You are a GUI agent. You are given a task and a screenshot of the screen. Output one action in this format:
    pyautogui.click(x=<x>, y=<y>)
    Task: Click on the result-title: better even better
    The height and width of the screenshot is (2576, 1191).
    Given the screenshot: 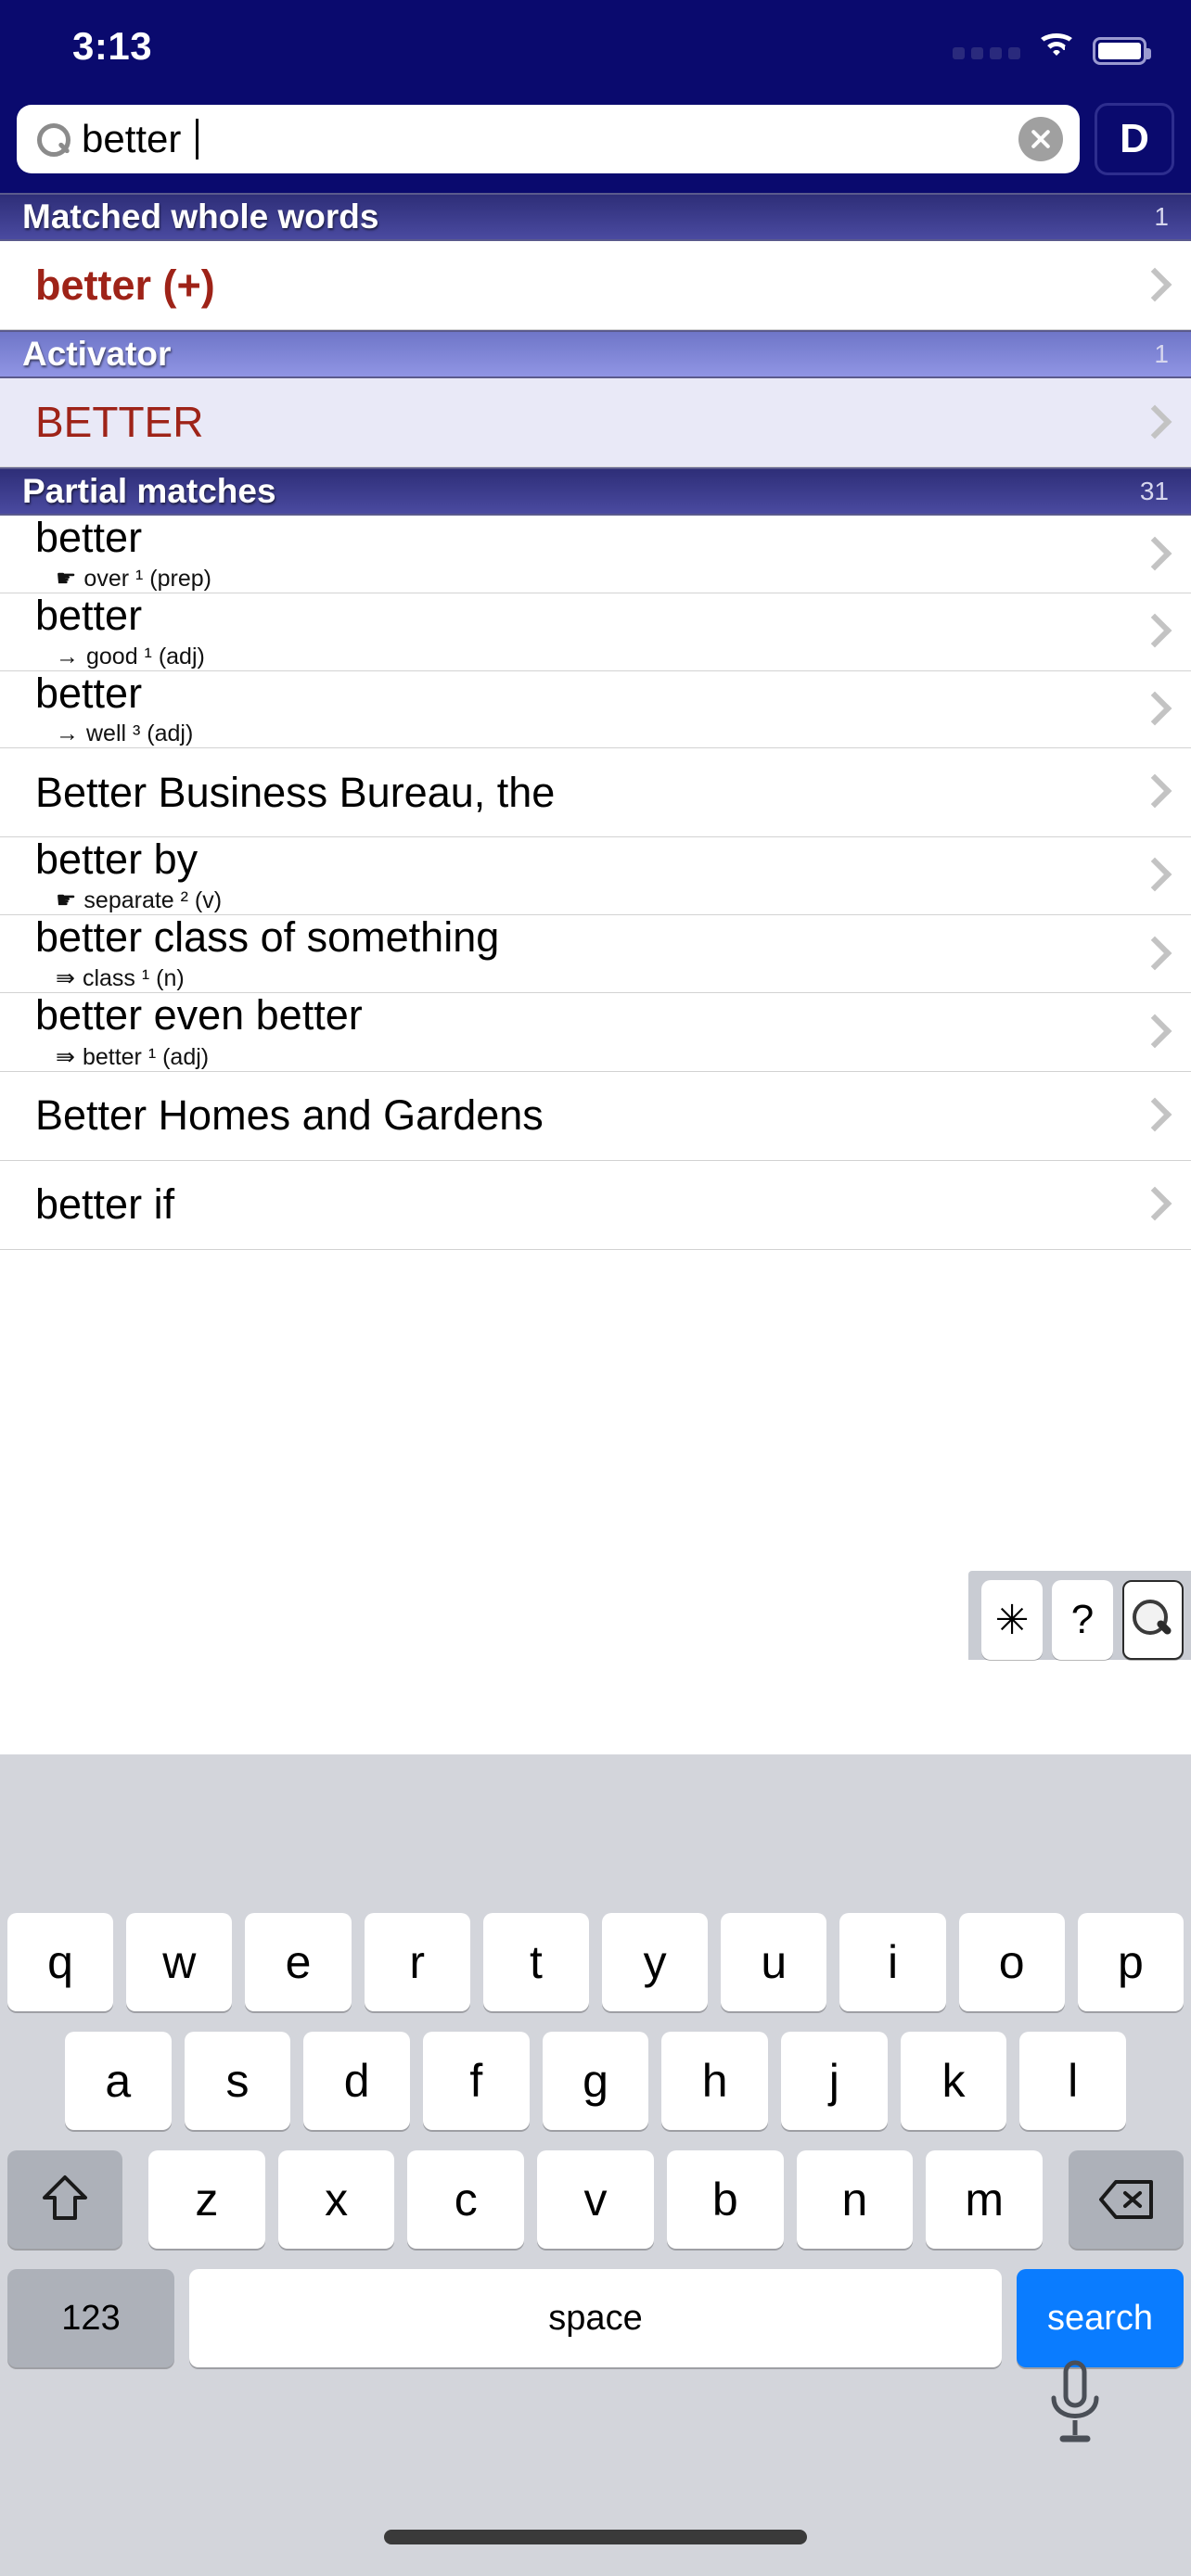 What is the action you would take?
    pyautogui.click(x=199, y=1015)
    